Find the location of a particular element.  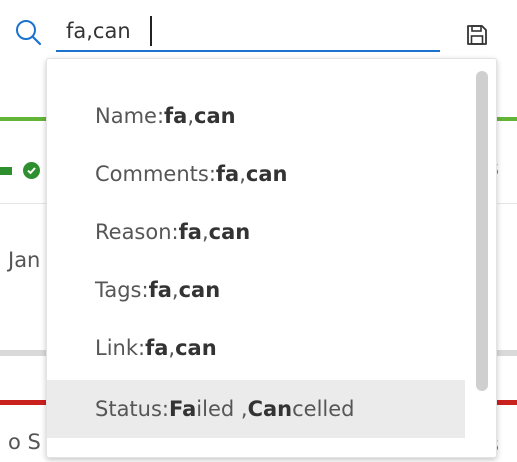

status-bar-failed is located at coordinates (25, 402).